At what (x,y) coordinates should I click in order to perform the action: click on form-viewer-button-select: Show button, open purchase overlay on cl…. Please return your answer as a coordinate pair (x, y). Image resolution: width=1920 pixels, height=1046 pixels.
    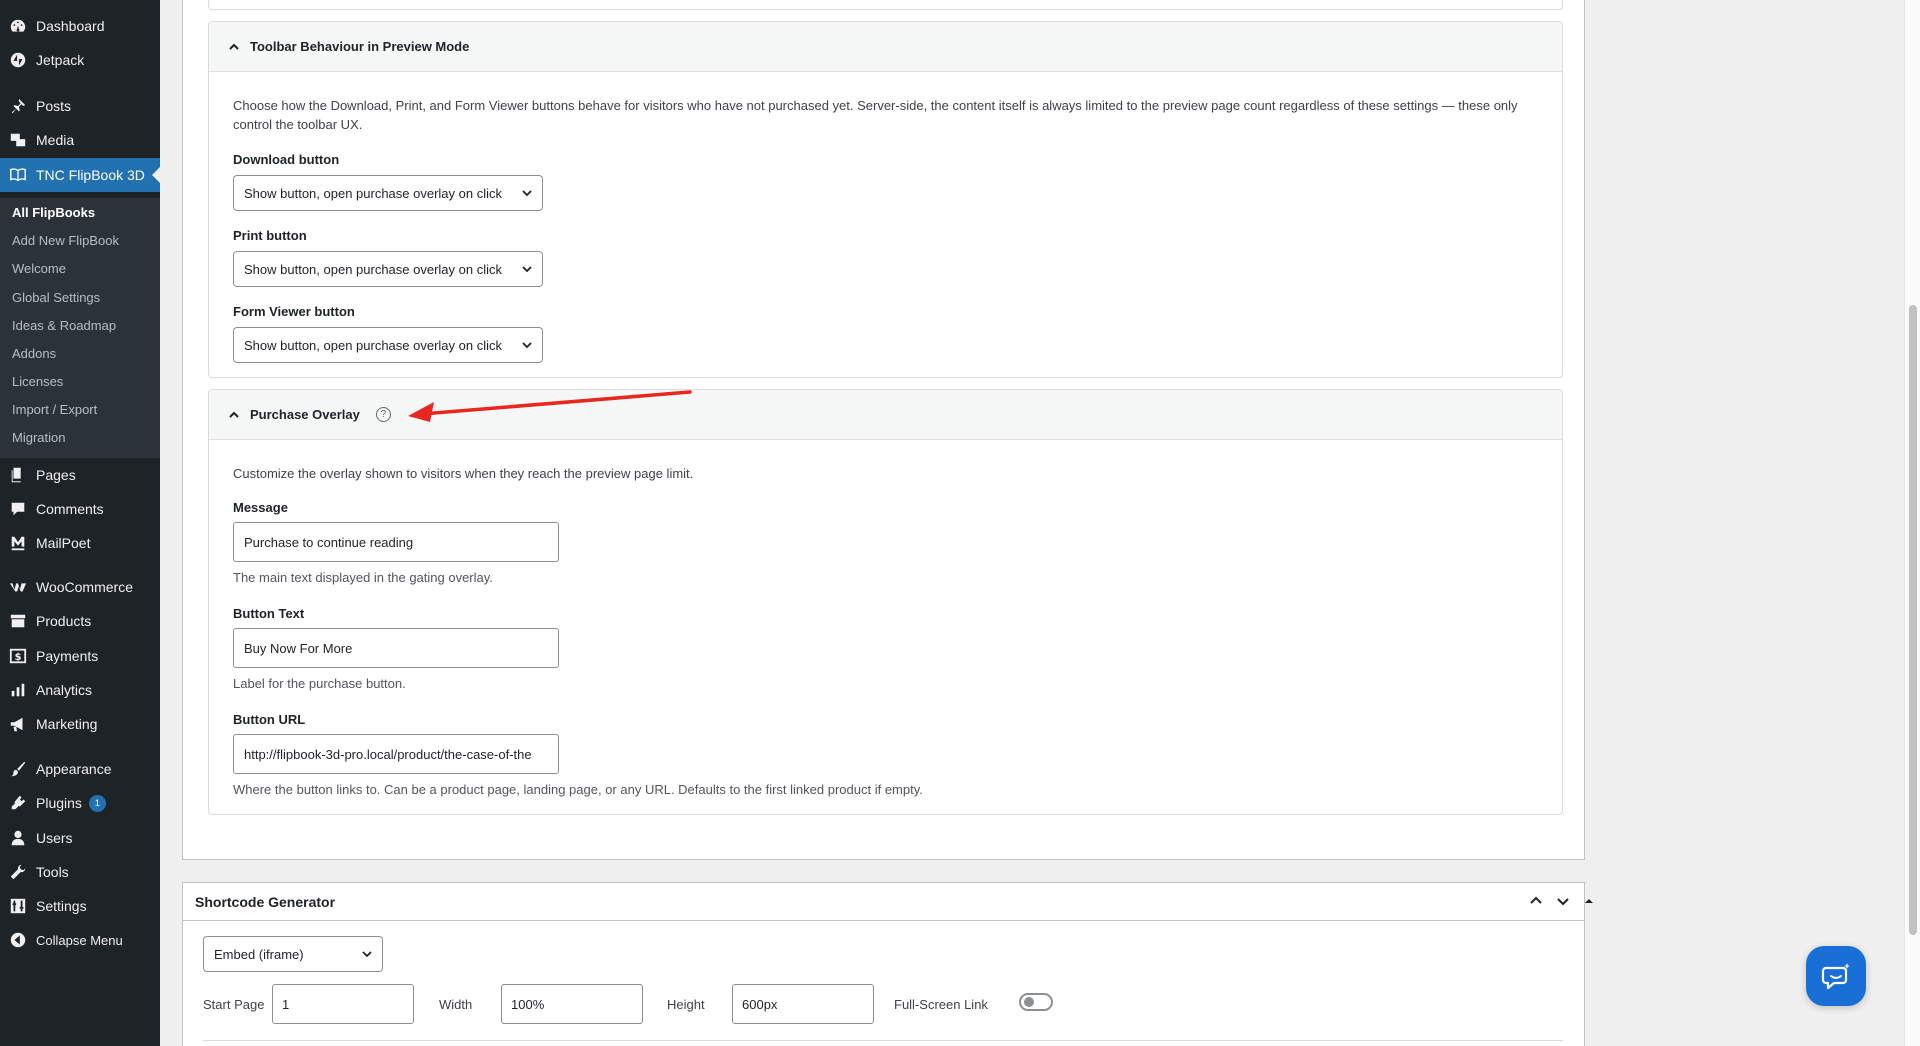
    Looking at the image, I should click on (388, 345).